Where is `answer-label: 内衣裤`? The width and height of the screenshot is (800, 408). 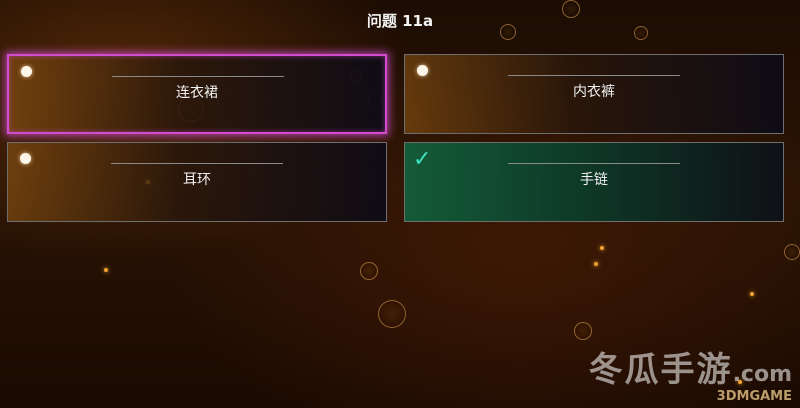
answer-label: 内衣裤 is located at coordinates (594, 92).